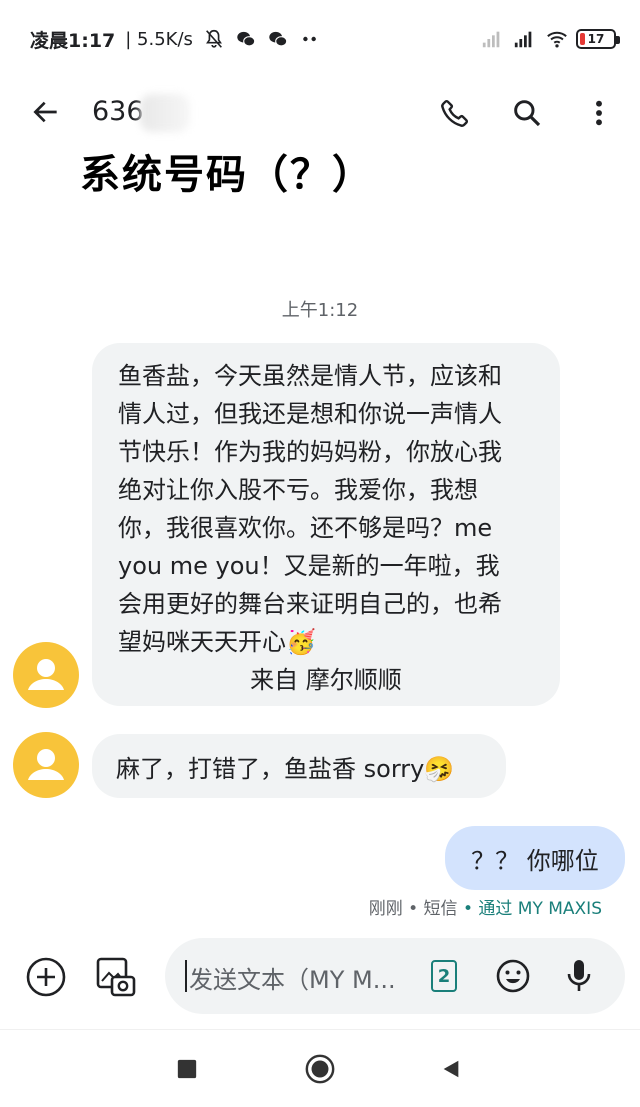  I want to click on square-icon, so click(187, 1069).